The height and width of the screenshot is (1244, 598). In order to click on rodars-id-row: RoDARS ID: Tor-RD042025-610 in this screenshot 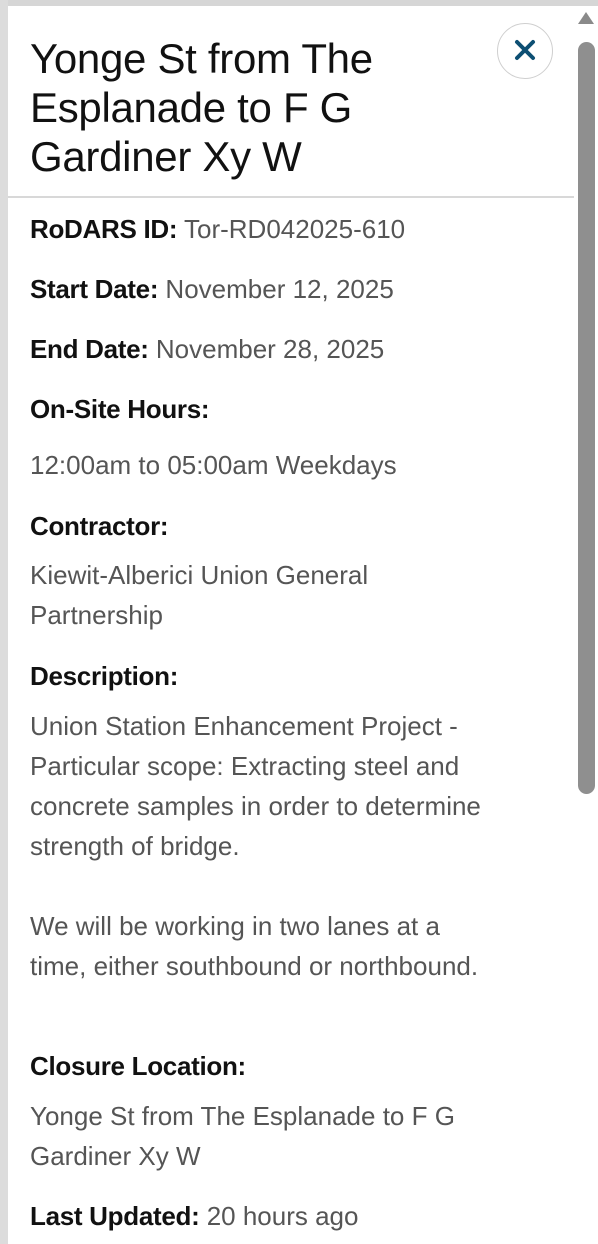, I will do `click(217, 229)`.